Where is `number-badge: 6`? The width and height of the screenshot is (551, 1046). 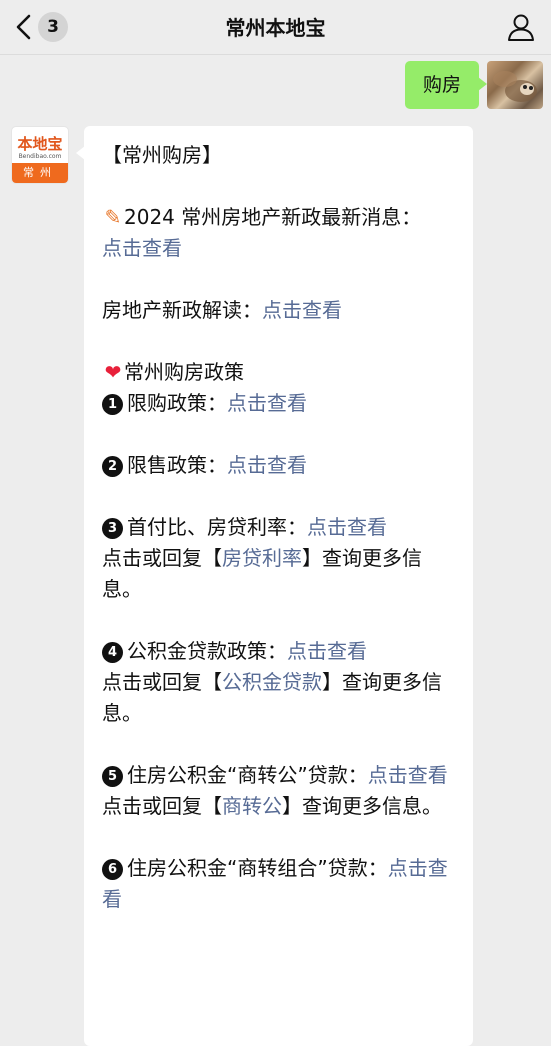 number-badge: 6 is located at coordinates (112, 869).